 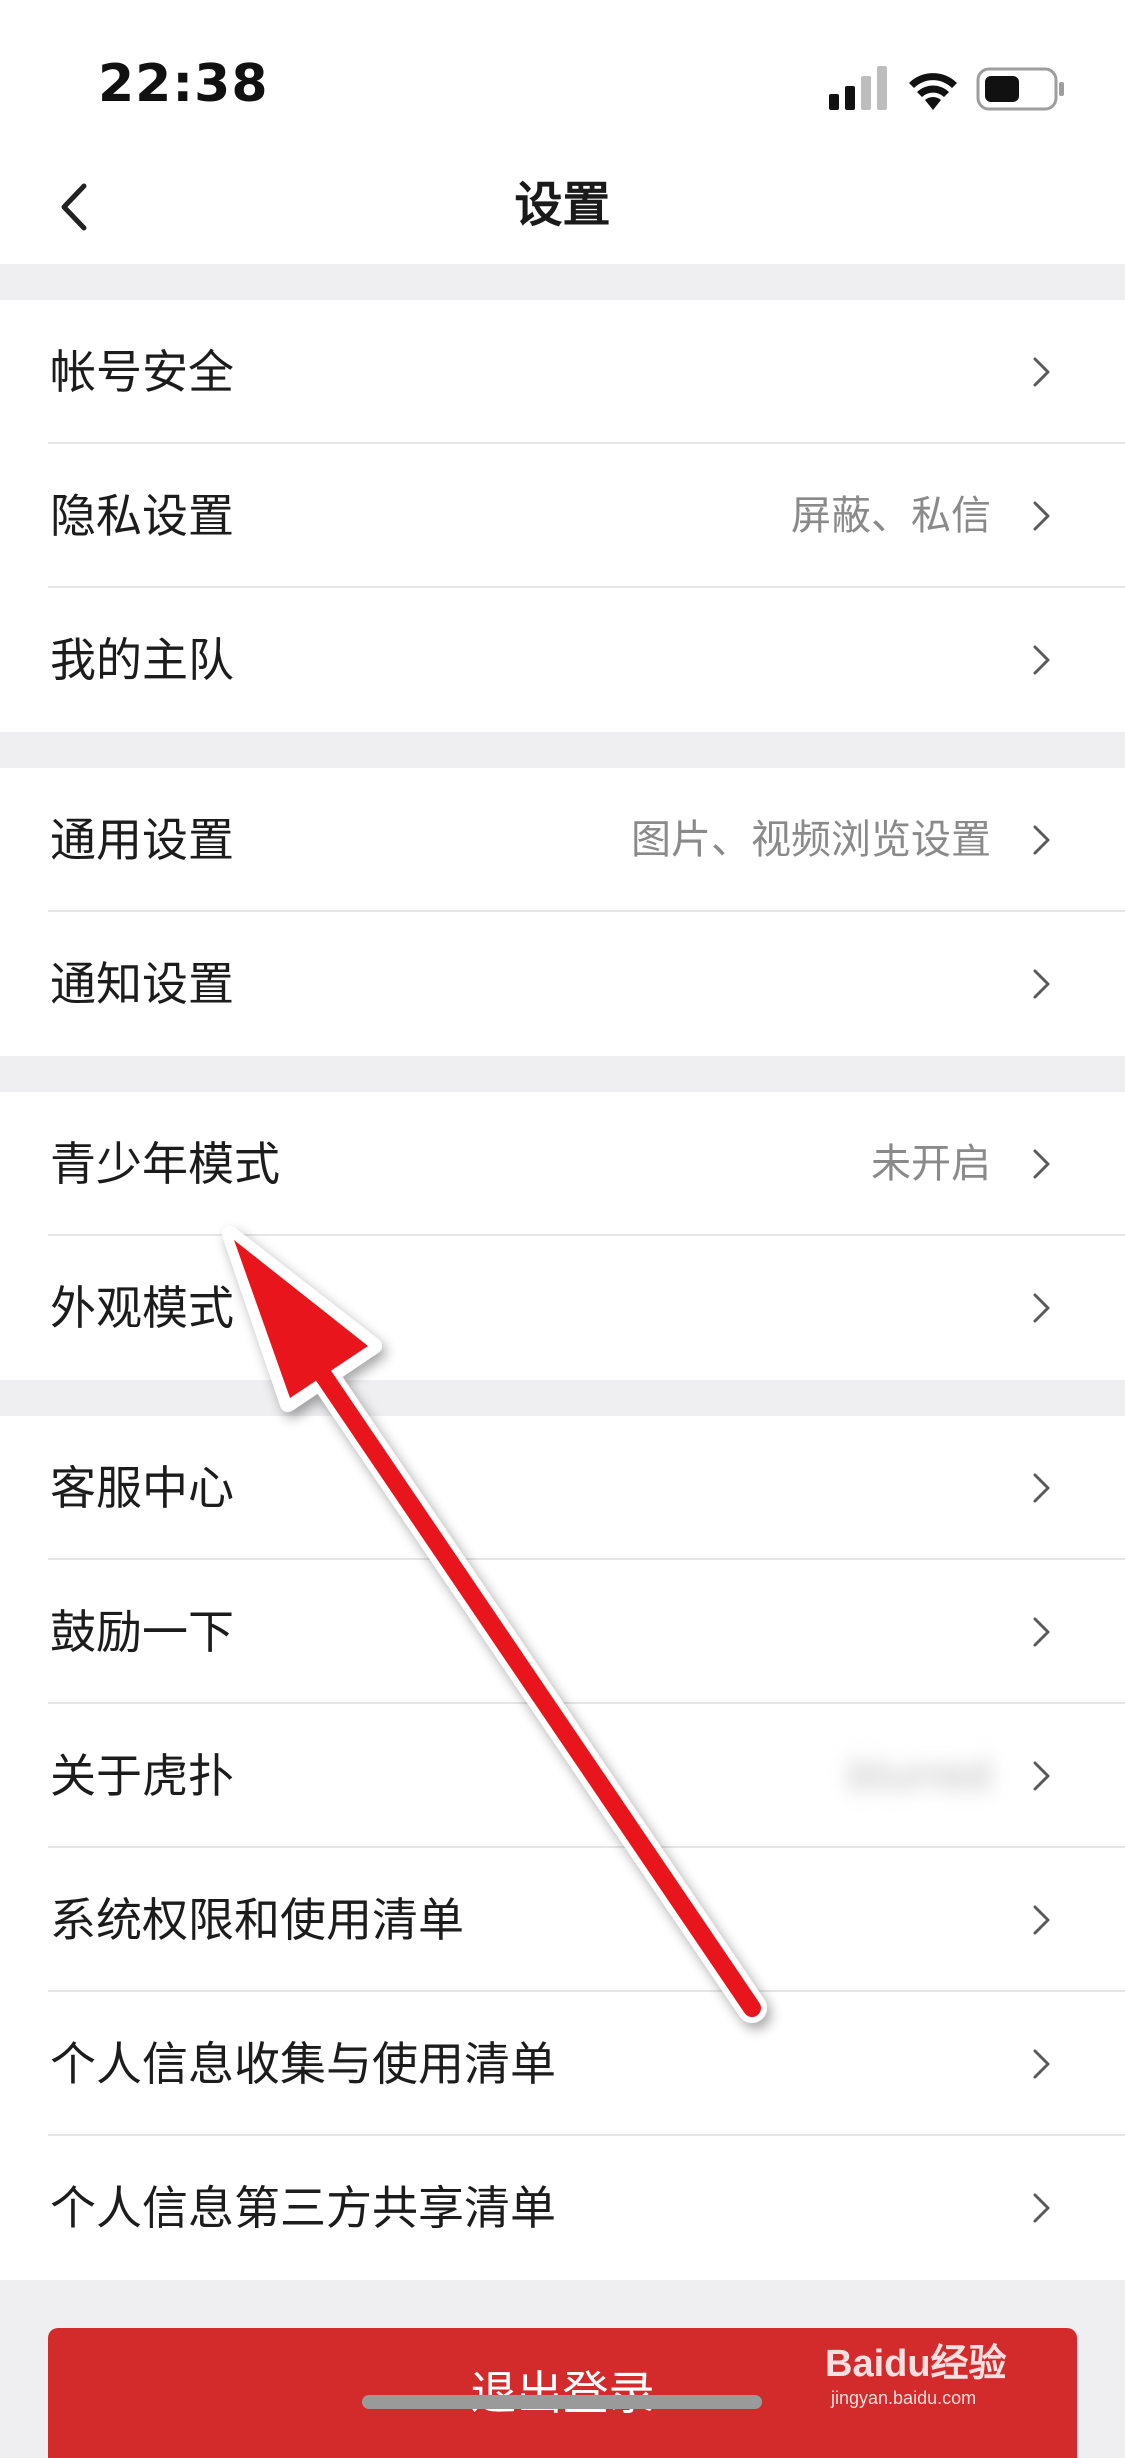 I want to click on row-value: 图片、视频浏览设置, so click(x=811, y=840).